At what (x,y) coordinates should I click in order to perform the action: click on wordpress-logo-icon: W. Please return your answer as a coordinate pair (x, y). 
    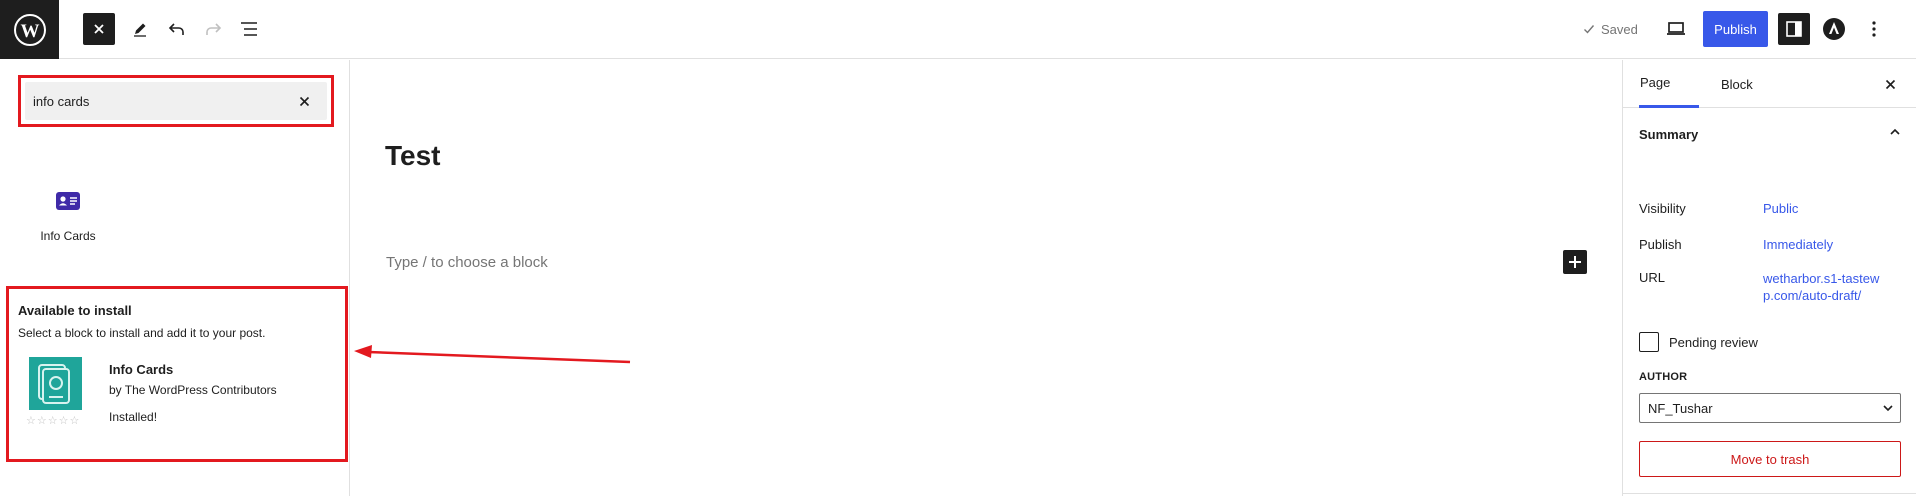
    Looking at the image, I should click on (29, 29).